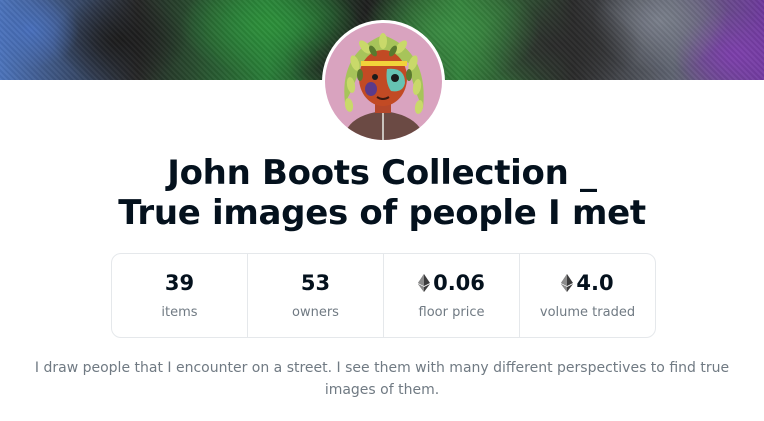 This screenshot has width=764, height=421. Describe the element at coordinates (382, 173) in the screenshot. I see `collection-title-line-1: John Boots Collection _` at that location.